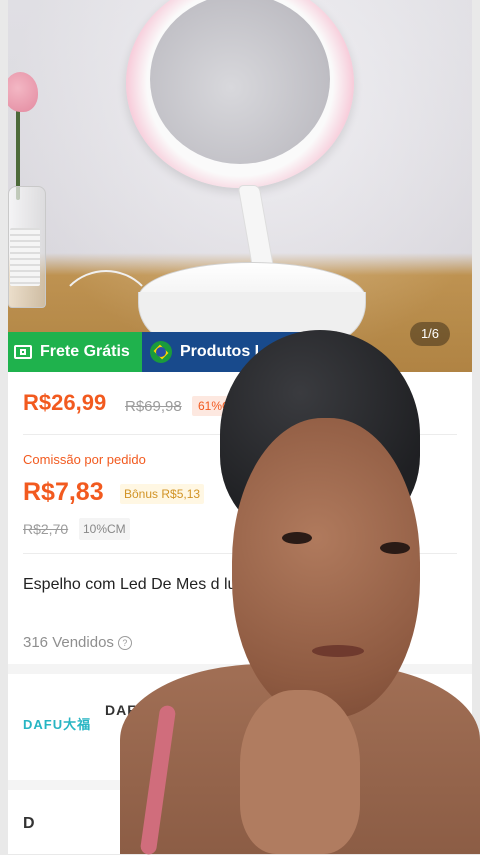 Image resolution: width=480 pixels, height=855 pixels. What do you see at coordinates (300, 772) in the screenshot?
I see `presenter-hand` at bounding box center [300, 772].